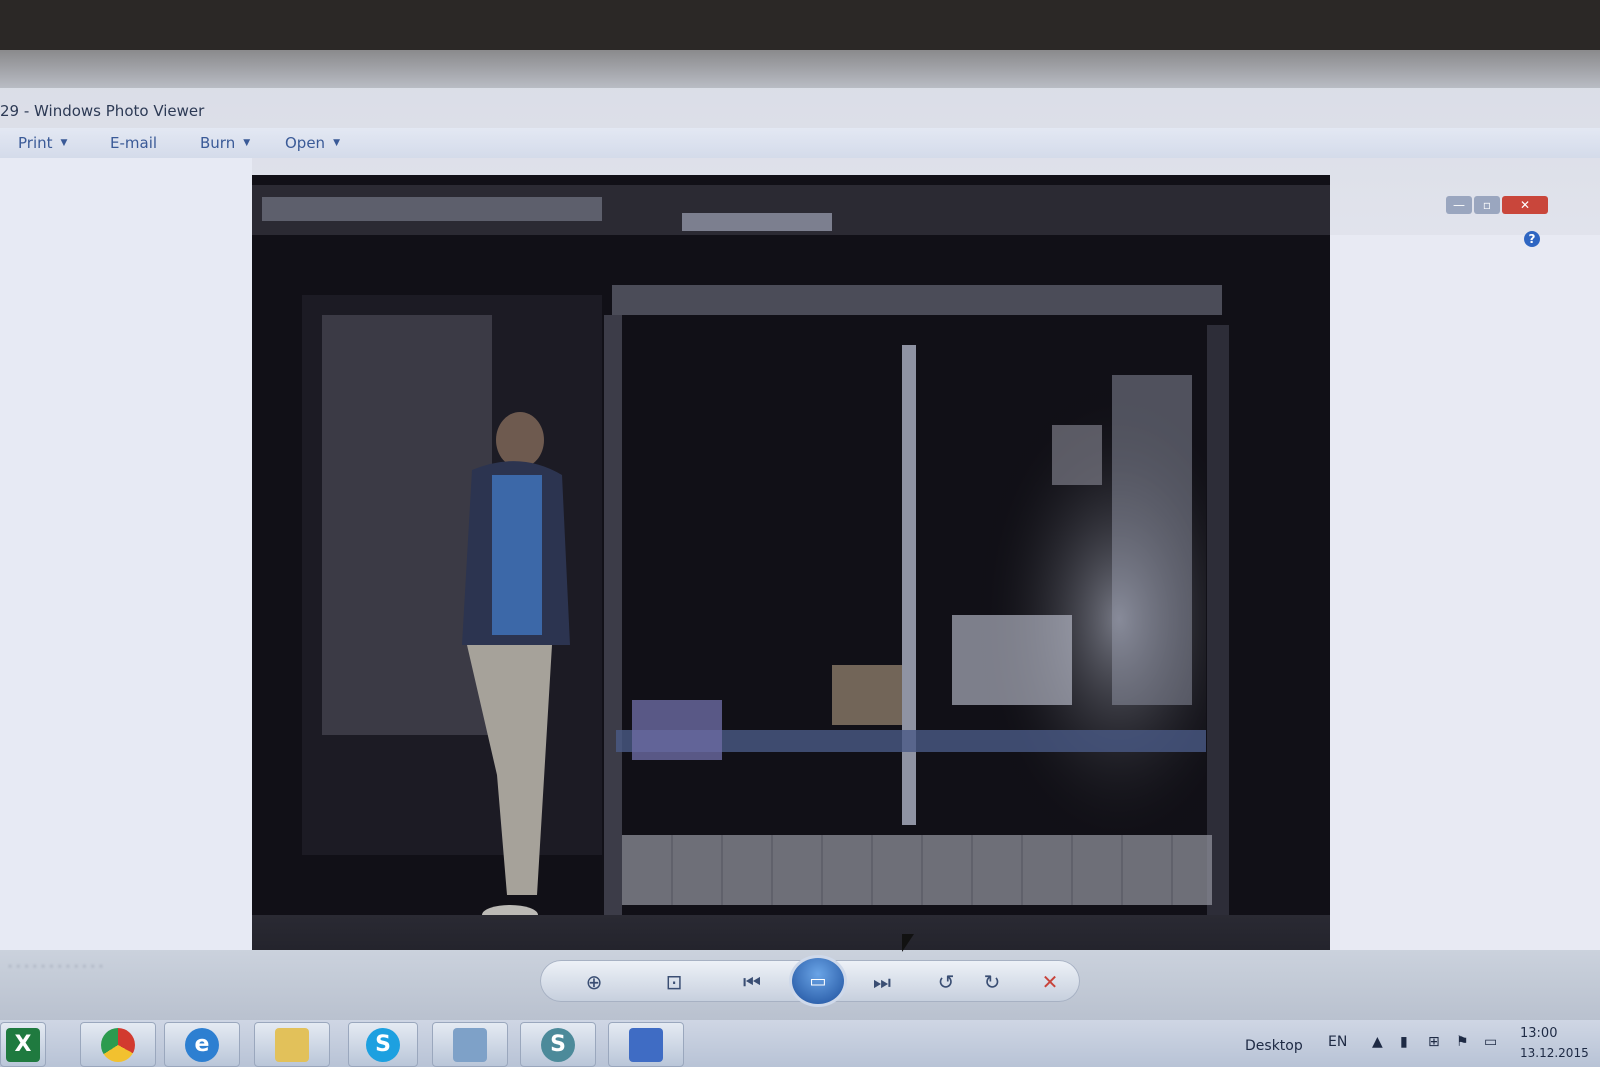  I want to click on language-indicator: EN, so click(1337, 1042).